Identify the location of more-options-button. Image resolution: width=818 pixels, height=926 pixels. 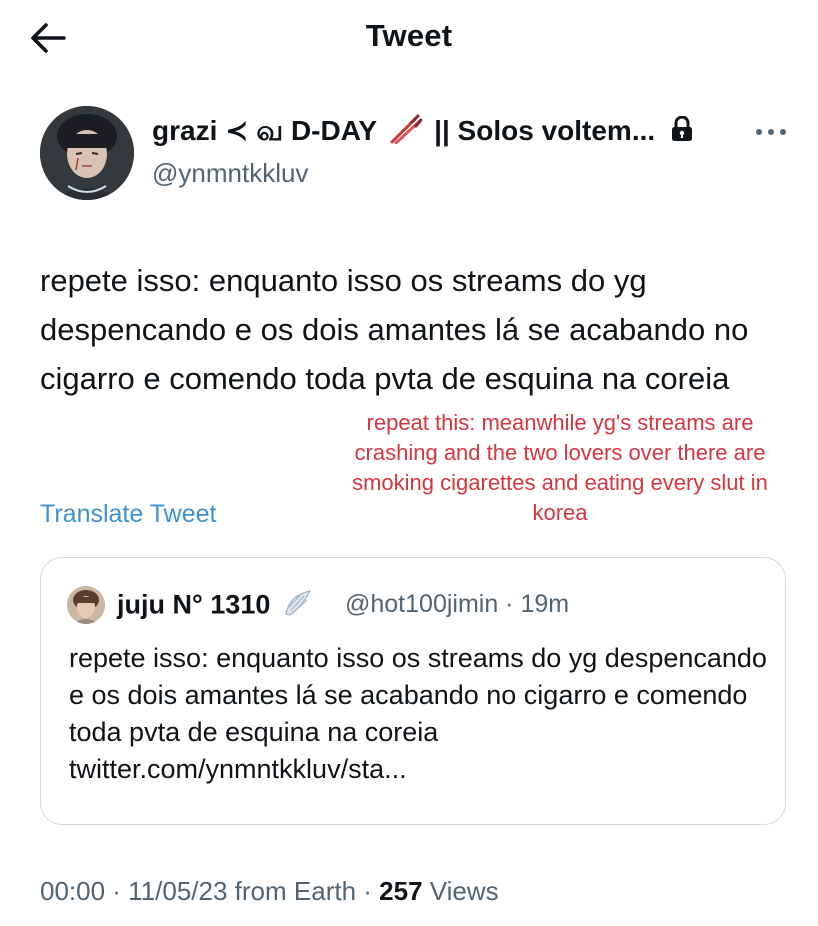
(771, 132).